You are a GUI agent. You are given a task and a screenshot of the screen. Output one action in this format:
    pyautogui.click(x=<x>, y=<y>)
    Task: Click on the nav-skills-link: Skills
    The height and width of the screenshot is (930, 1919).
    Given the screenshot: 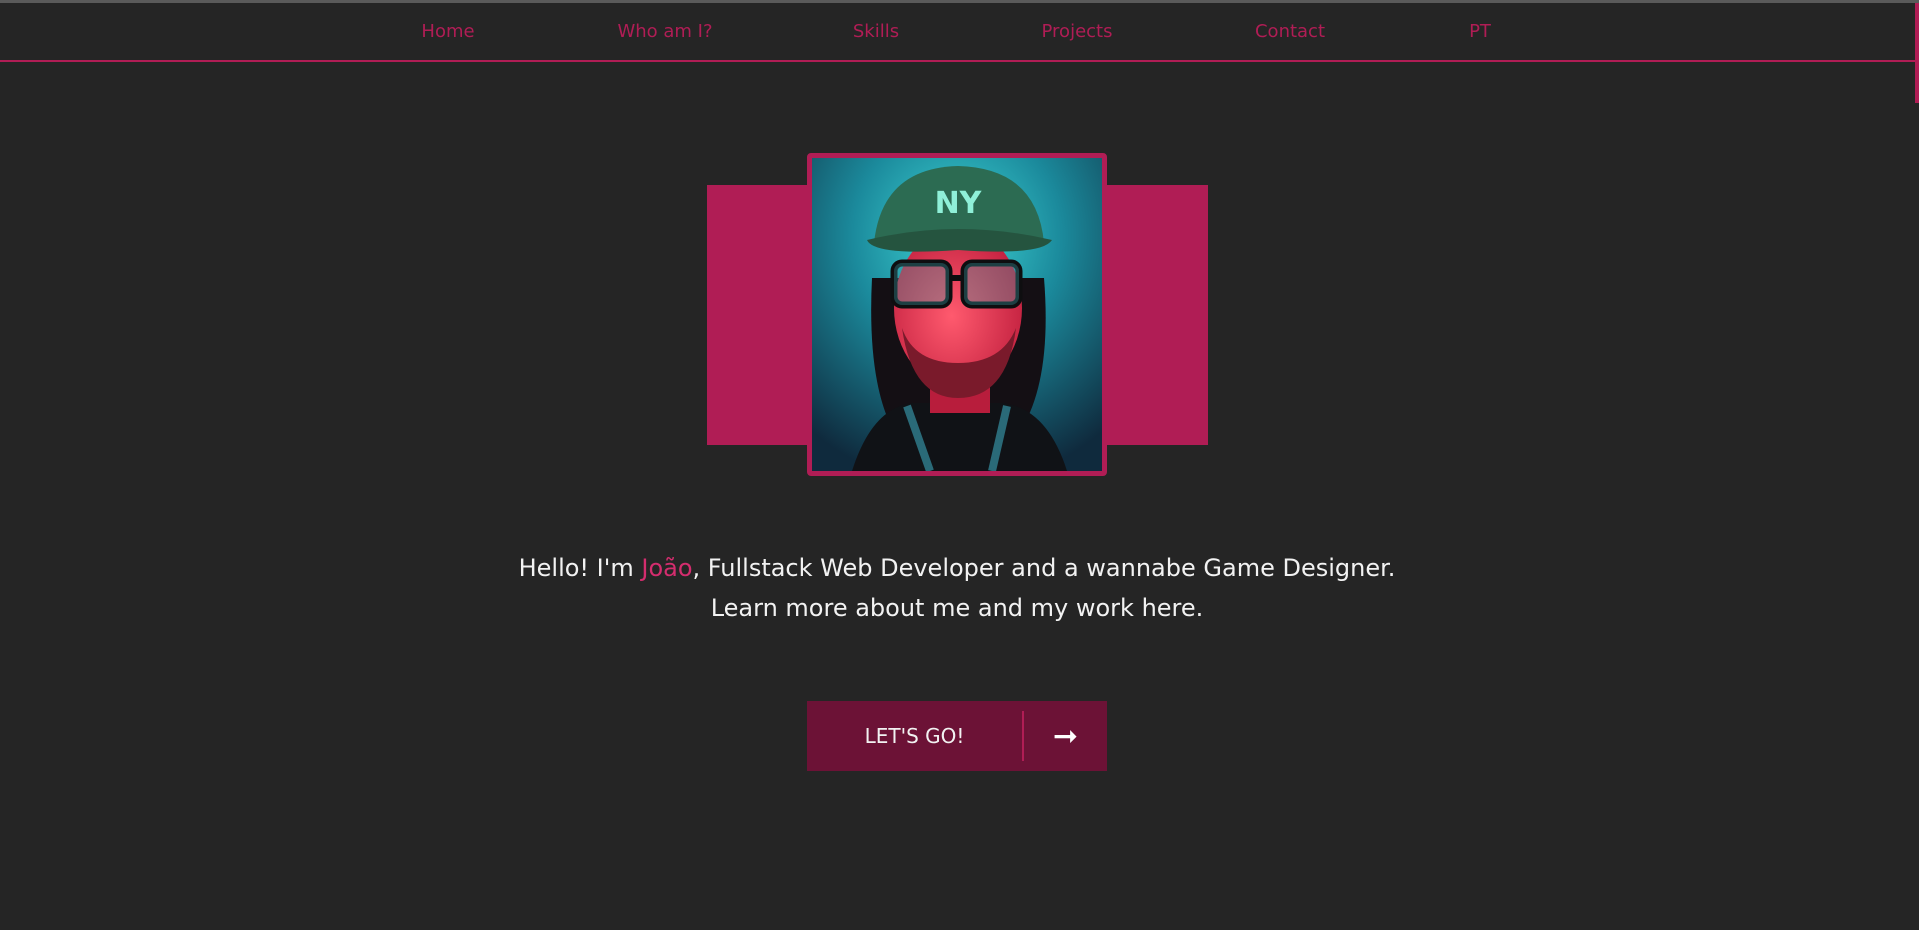 What is the action you would take?
    pyautogui.click(x=876, y=31)
    